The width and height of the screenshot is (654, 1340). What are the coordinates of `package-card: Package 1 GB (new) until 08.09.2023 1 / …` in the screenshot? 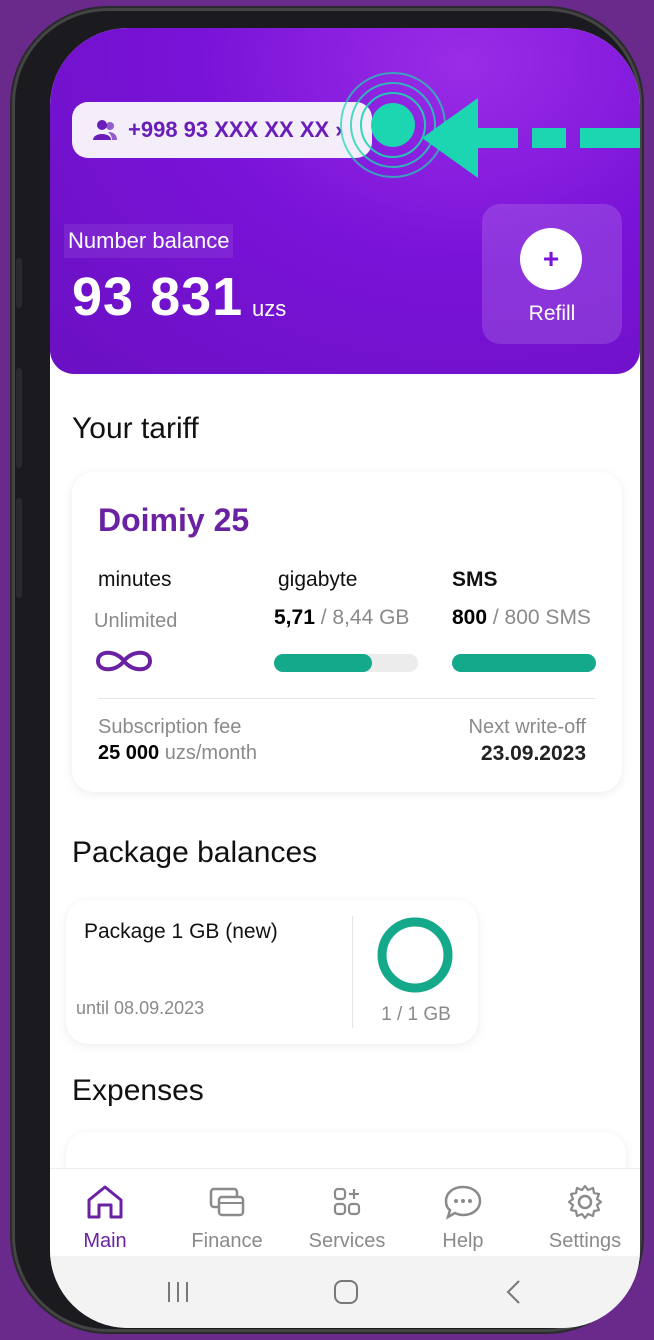 It's located at (272, 972).